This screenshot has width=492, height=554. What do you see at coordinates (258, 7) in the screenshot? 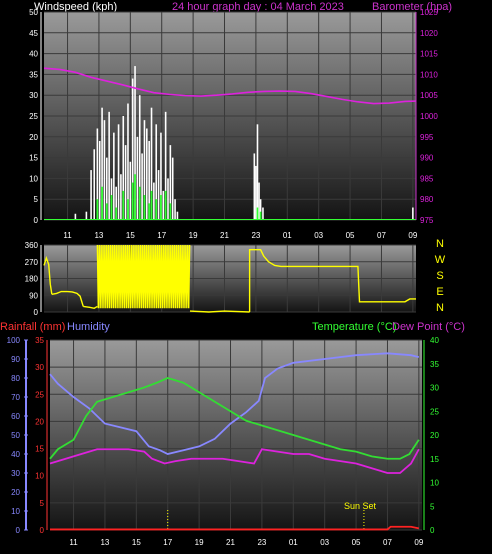
I see `graph-title: 24 hour graph day : 04 March 2023` at bounding box center [258, 7].